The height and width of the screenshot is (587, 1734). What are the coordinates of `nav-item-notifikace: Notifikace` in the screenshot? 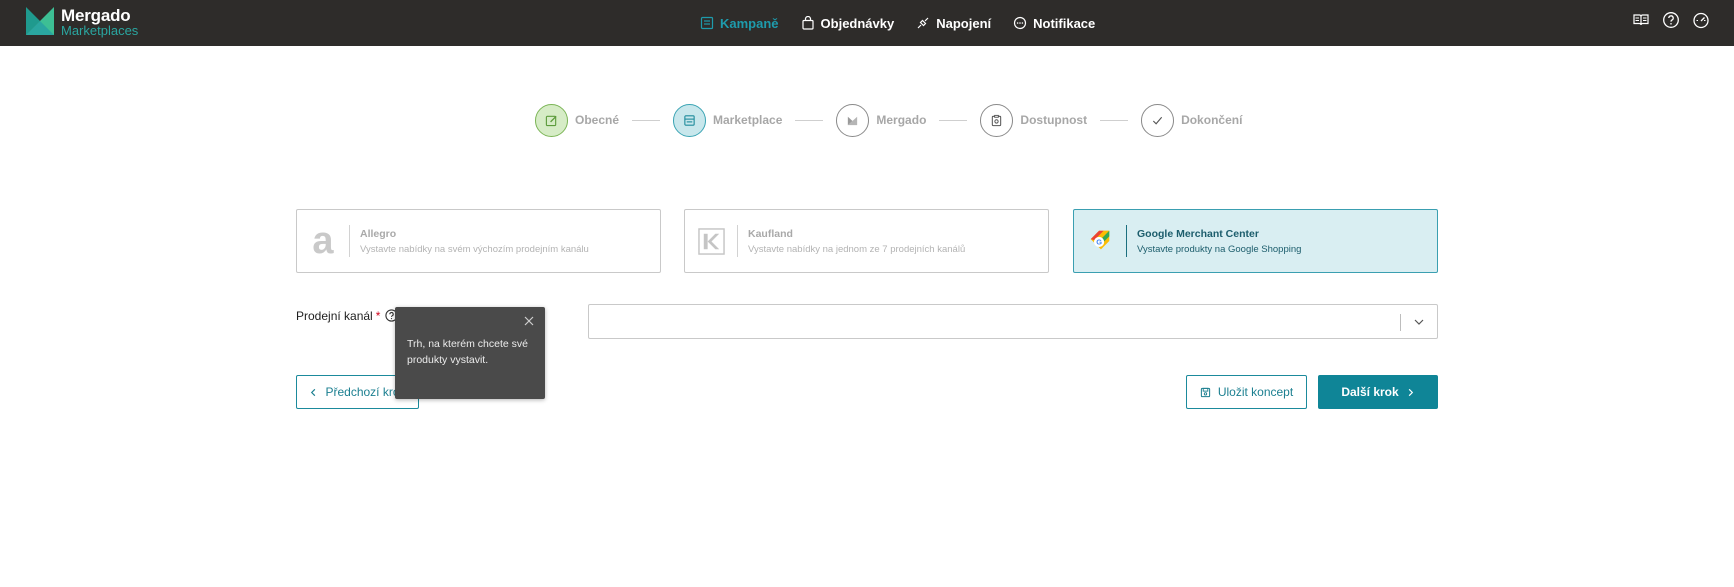 It's located at (1054, 23).